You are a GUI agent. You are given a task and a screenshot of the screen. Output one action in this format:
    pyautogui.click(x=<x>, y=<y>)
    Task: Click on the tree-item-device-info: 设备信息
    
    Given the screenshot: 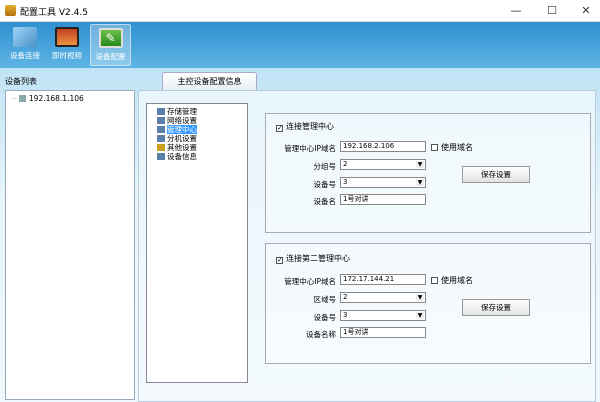 What is the action you would take?
    pyautogui.click(x=177, y=156)
    